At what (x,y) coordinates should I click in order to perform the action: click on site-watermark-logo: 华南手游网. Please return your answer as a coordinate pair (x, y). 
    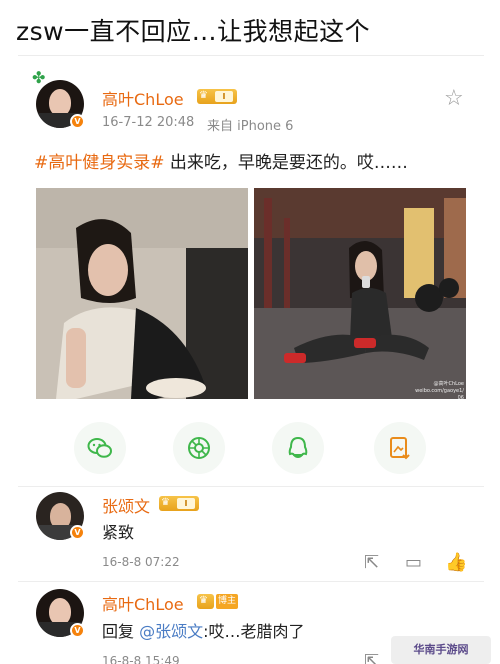
    Looking at the image, I should click on (441, 650).